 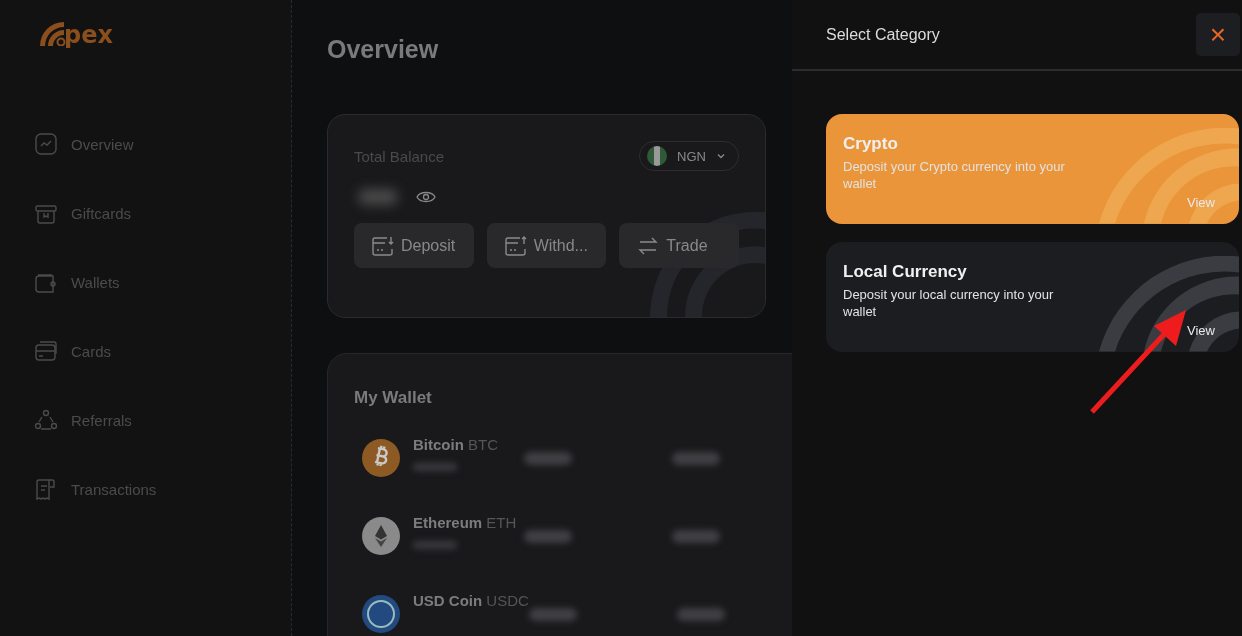 I want to click on deposit-button: Deposit, so click(x=414, y=245).